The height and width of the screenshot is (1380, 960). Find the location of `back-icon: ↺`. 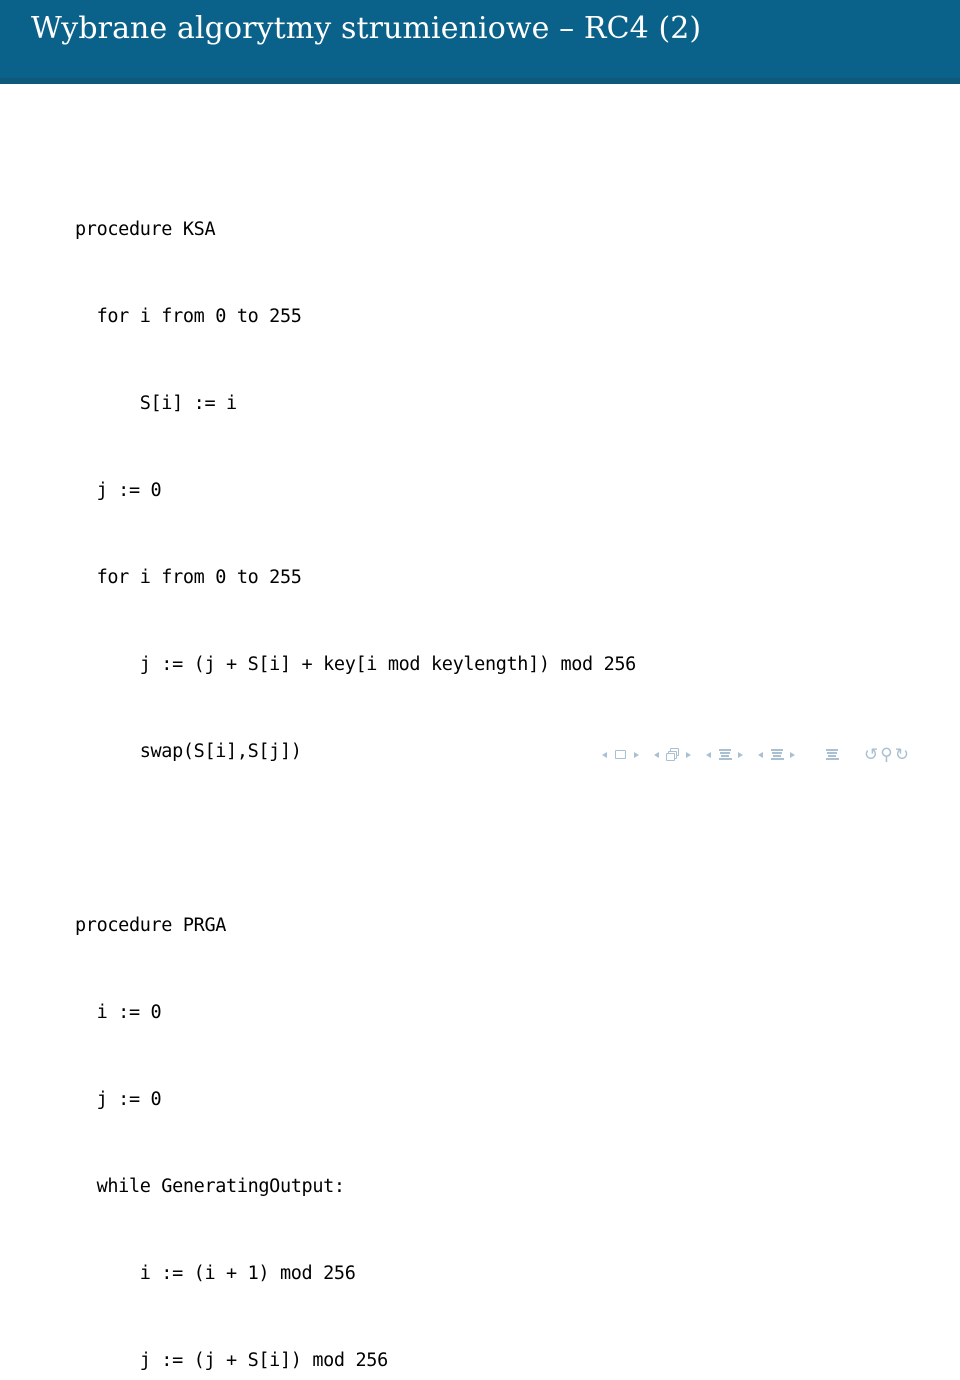

back-icon: ↺ is located at coordinates (871, 755).